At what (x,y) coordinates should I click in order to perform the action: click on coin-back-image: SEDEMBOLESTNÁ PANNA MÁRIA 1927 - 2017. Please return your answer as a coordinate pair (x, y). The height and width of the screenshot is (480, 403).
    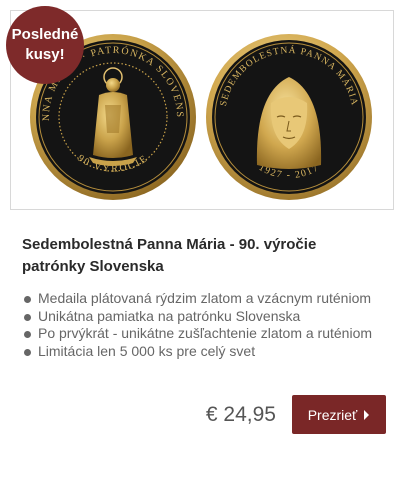
    Looking at the image, I should click on (289, 117).